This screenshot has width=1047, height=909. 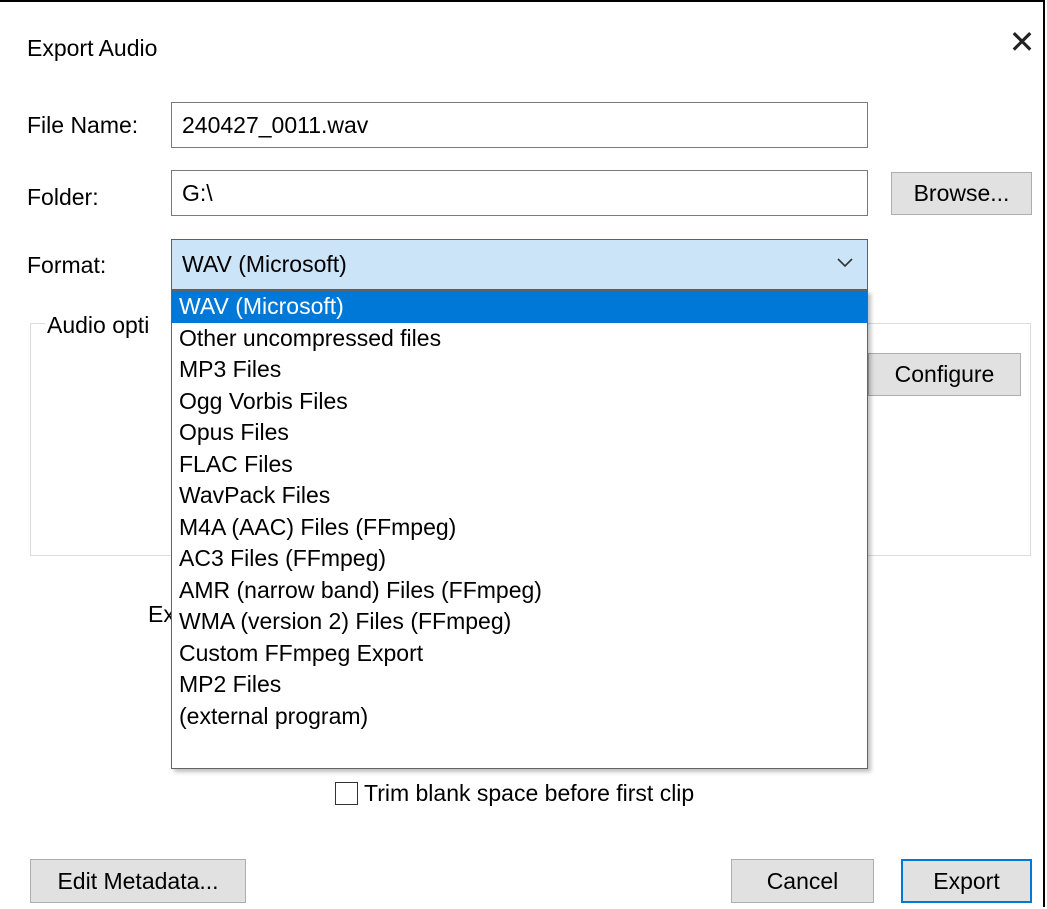 I want to click on format-option: AC3 Files (FFmpeg), so click(x=519, y=559).